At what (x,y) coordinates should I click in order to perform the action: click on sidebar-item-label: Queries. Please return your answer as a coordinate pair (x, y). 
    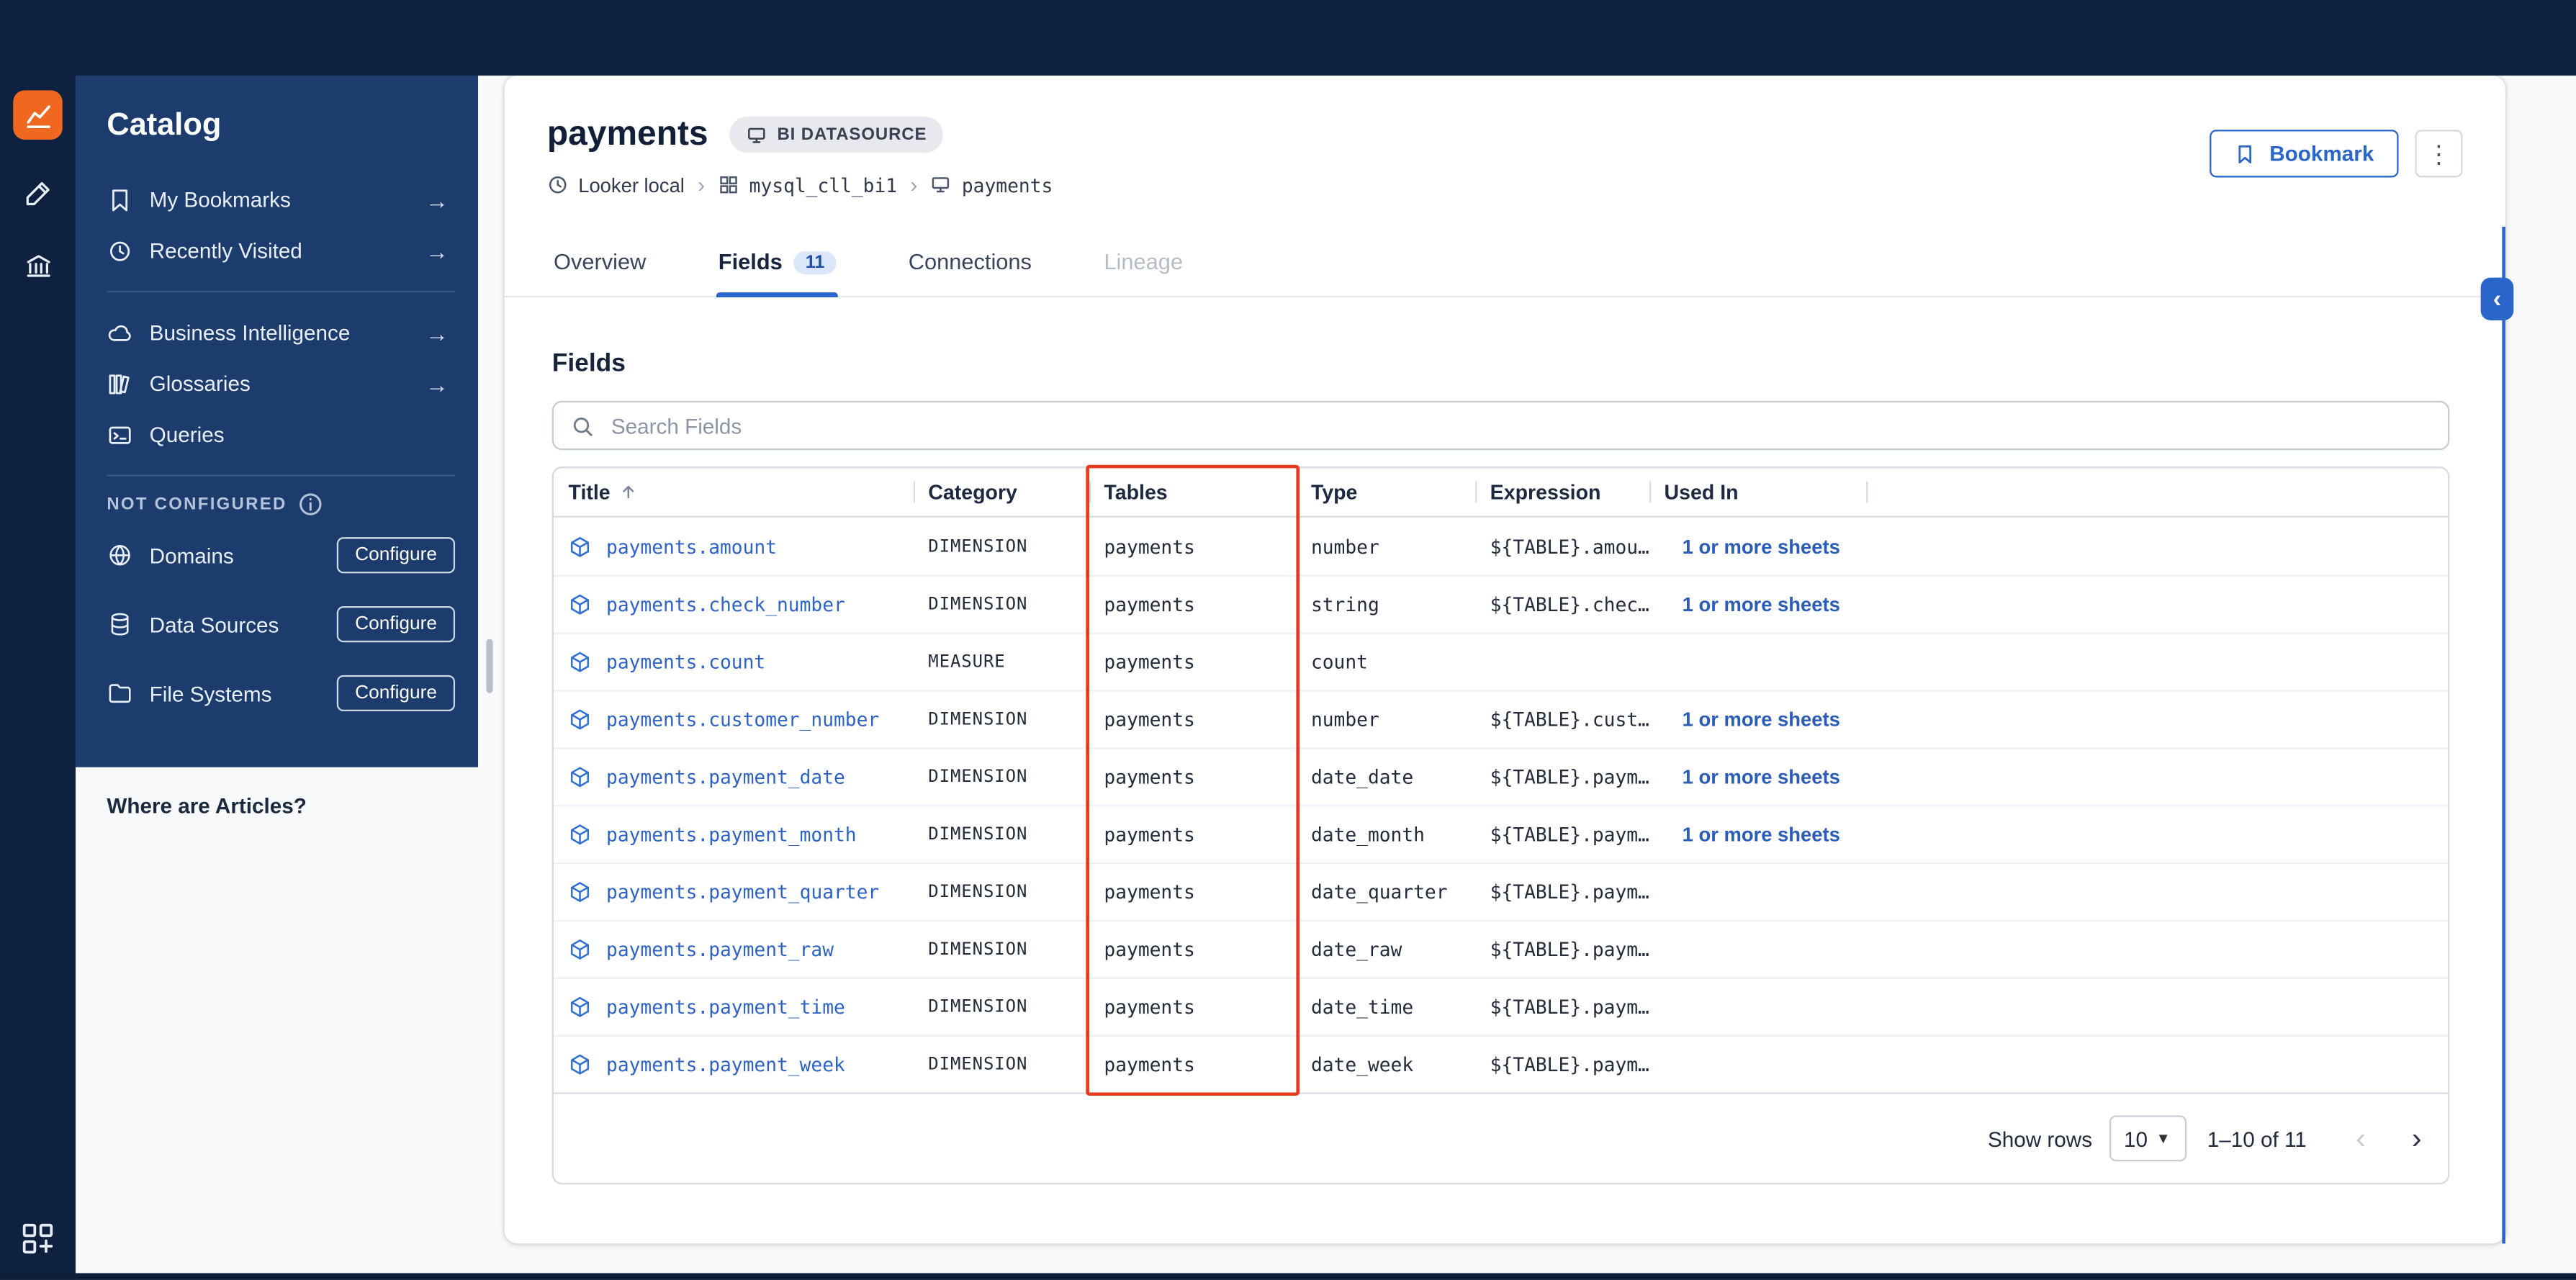
    Looking at the image, I should click on (187, 434).